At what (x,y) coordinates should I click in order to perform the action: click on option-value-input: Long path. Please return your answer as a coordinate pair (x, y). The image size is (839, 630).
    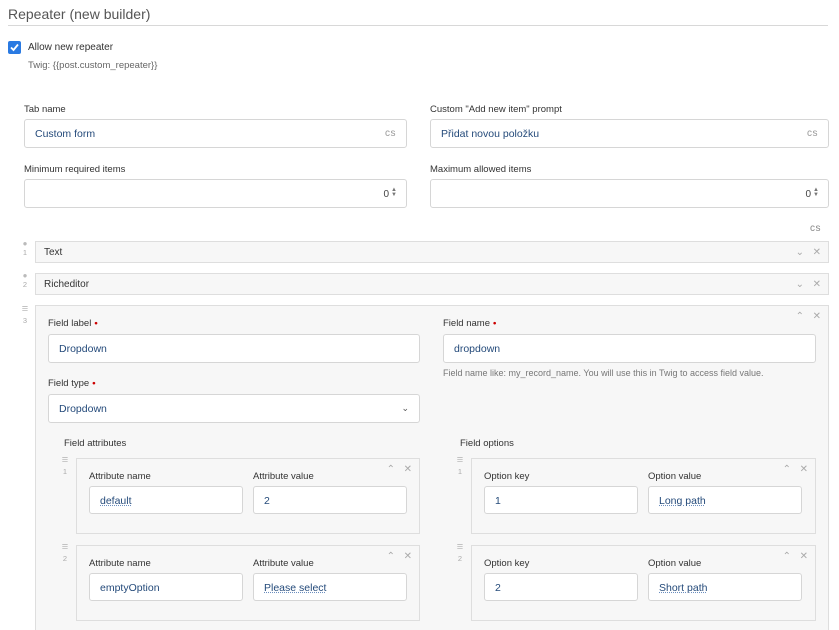
    Looking at the image, I should click on (725, 500).